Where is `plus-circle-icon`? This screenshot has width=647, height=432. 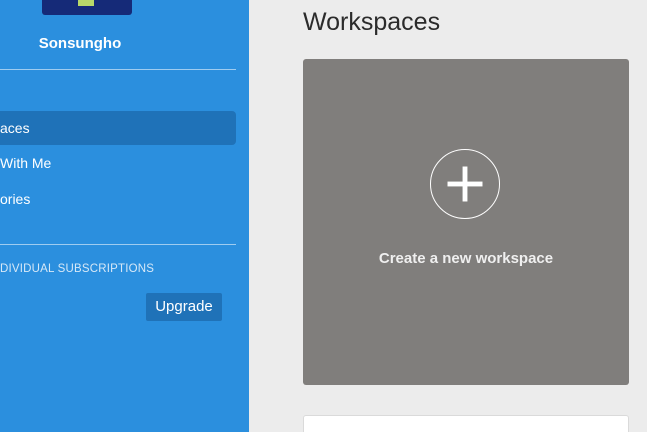
plus-circle-icon is located at coordinates (465, 184).